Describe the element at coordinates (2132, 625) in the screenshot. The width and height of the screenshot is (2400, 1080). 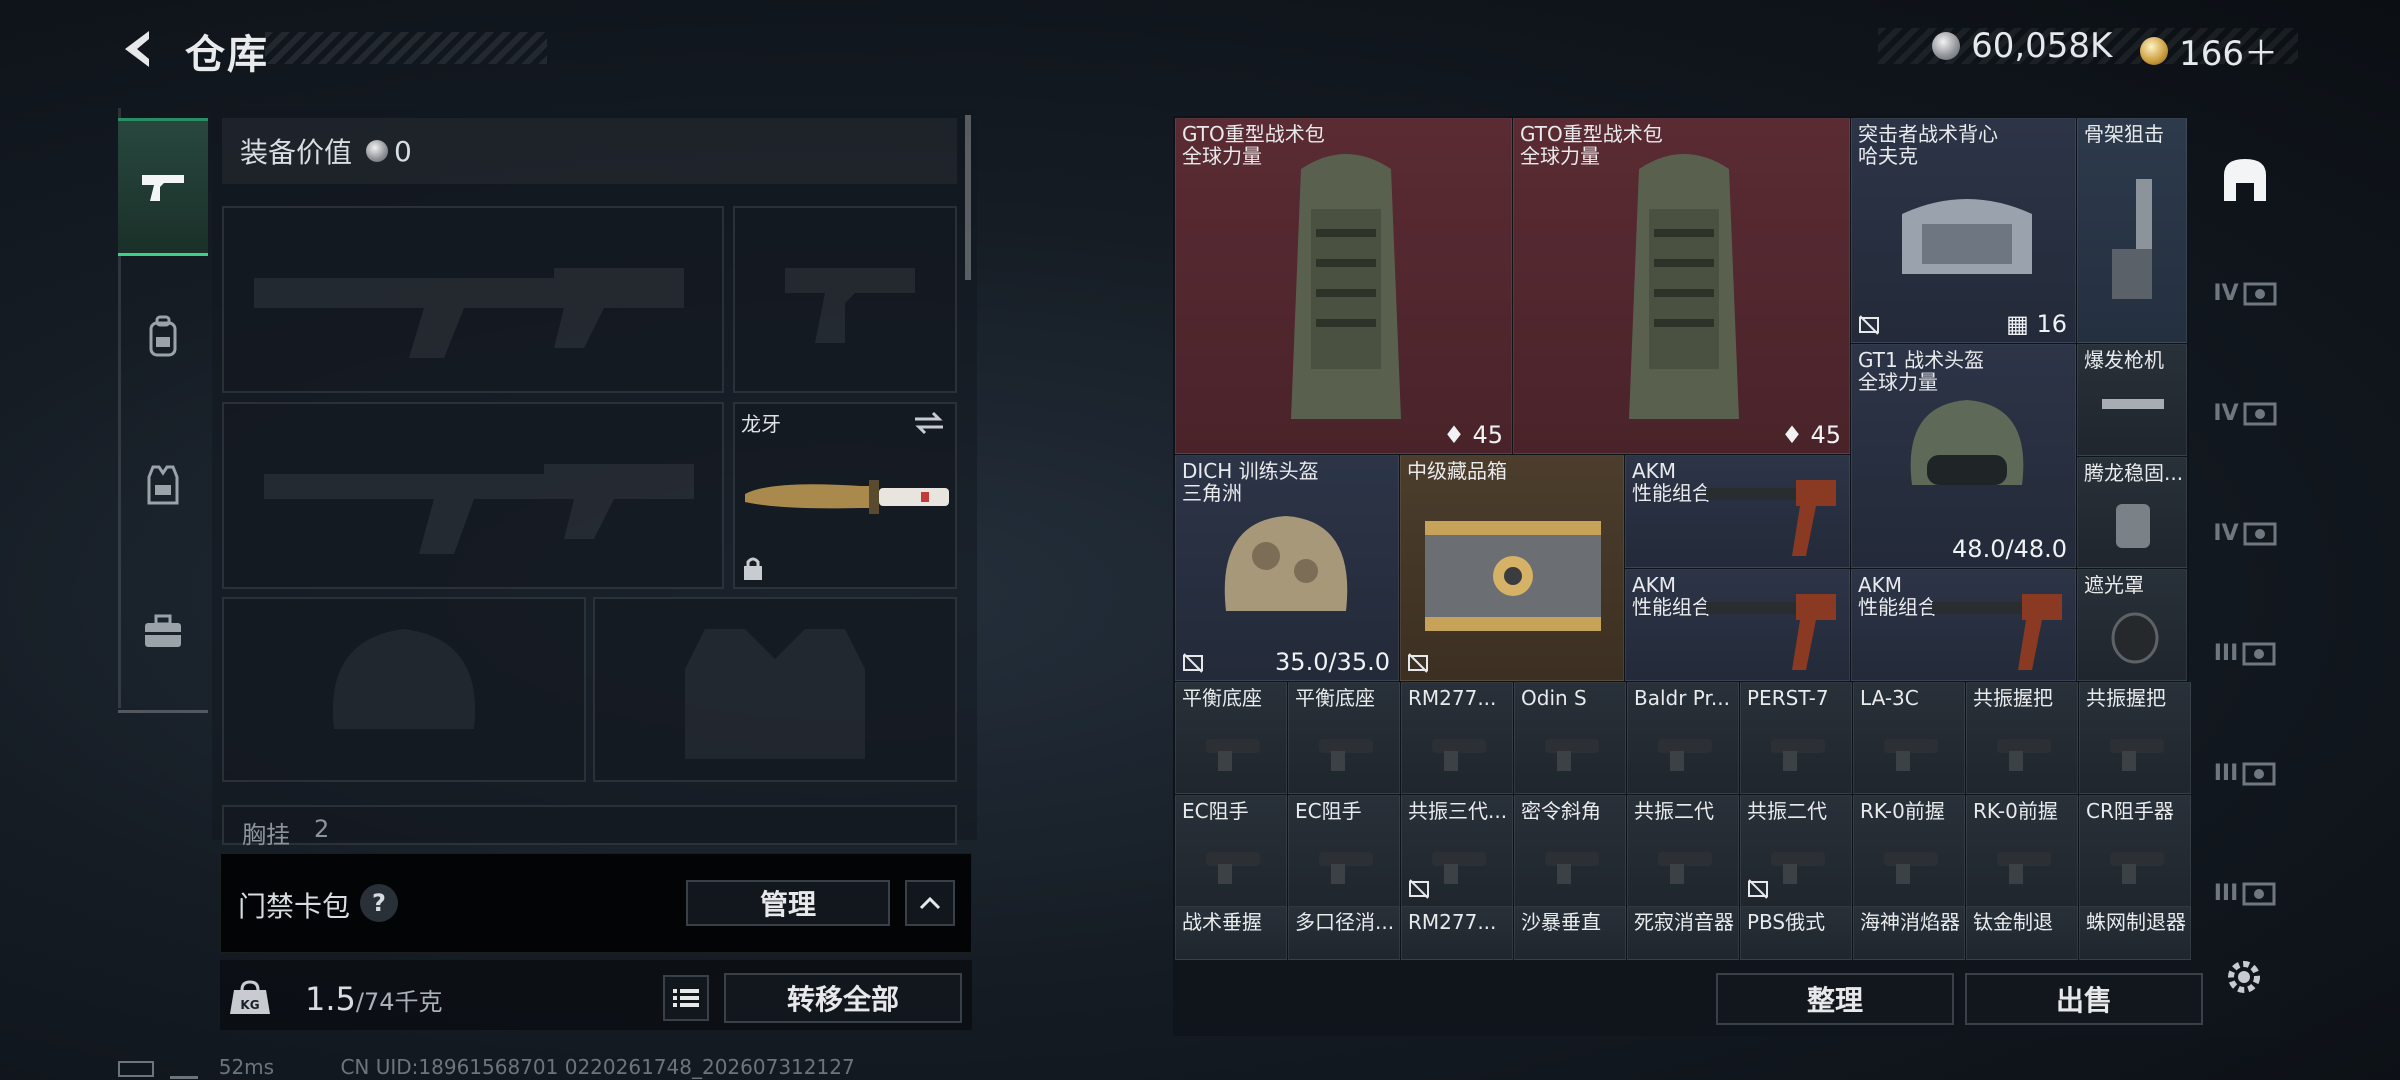
I see `stash-item-lens-shade: 遮光罩` at that location.